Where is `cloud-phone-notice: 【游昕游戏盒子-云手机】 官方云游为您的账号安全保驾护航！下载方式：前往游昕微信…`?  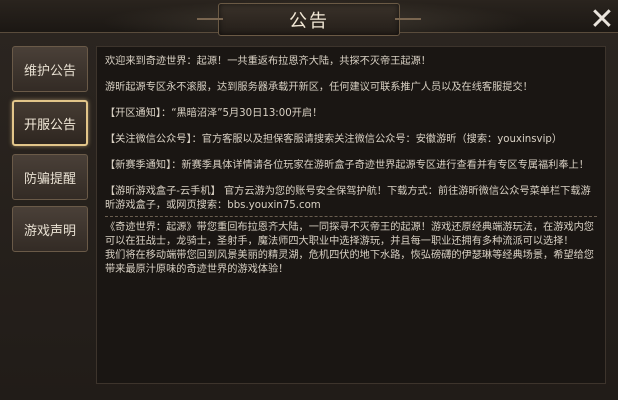
cloud-phone-notice: 【游昕游戏盒子-云手机】 官方云游为您的账号安全保驾护航！下载方式：前往游昕微信… is located at coordinates (348, 198).